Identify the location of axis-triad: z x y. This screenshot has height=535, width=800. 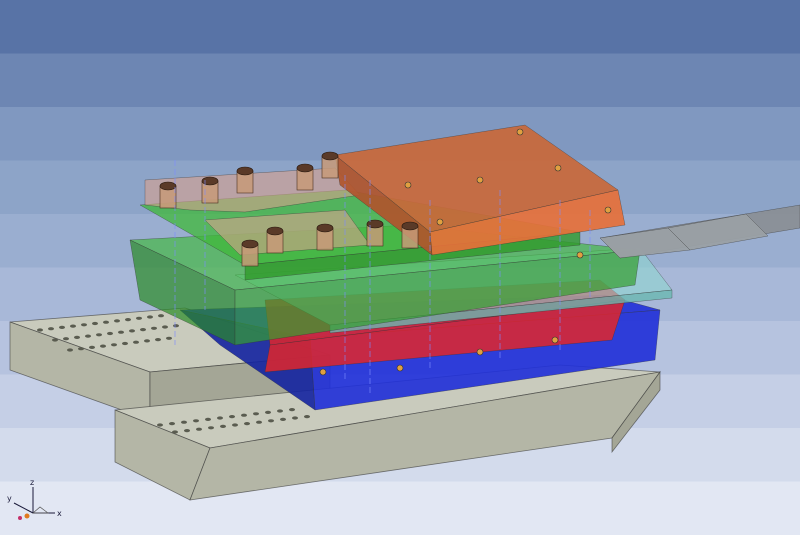
(35, 505).